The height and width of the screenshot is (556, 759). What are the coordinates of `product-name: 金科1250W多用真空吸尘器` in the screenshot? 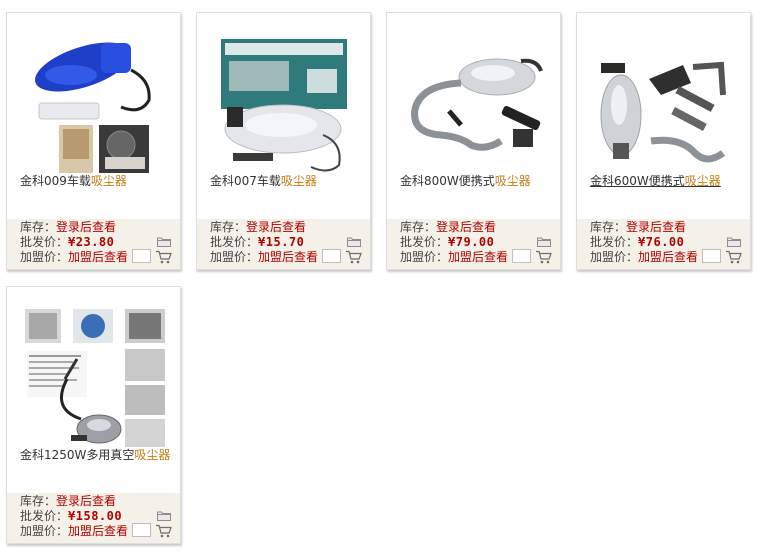 It's located at (99, 455).